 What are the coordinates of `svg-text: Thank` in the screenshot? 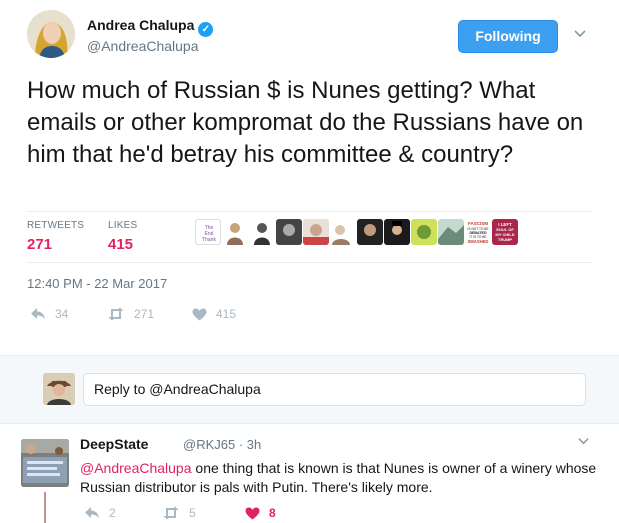 It's located at (209, 240).